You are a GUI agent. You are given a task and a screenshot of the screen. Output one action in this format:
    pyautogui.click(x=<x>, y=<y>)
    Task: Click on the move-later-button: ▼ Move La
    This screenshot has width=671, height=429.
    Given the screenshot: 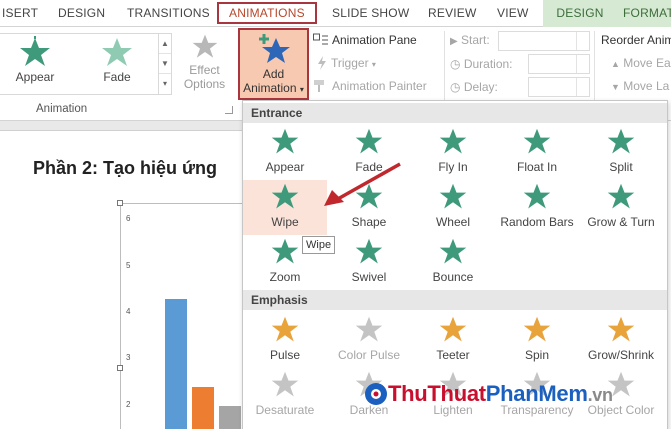 What is the action you would take?
    pyautogui.click(x=640, y=86)
    